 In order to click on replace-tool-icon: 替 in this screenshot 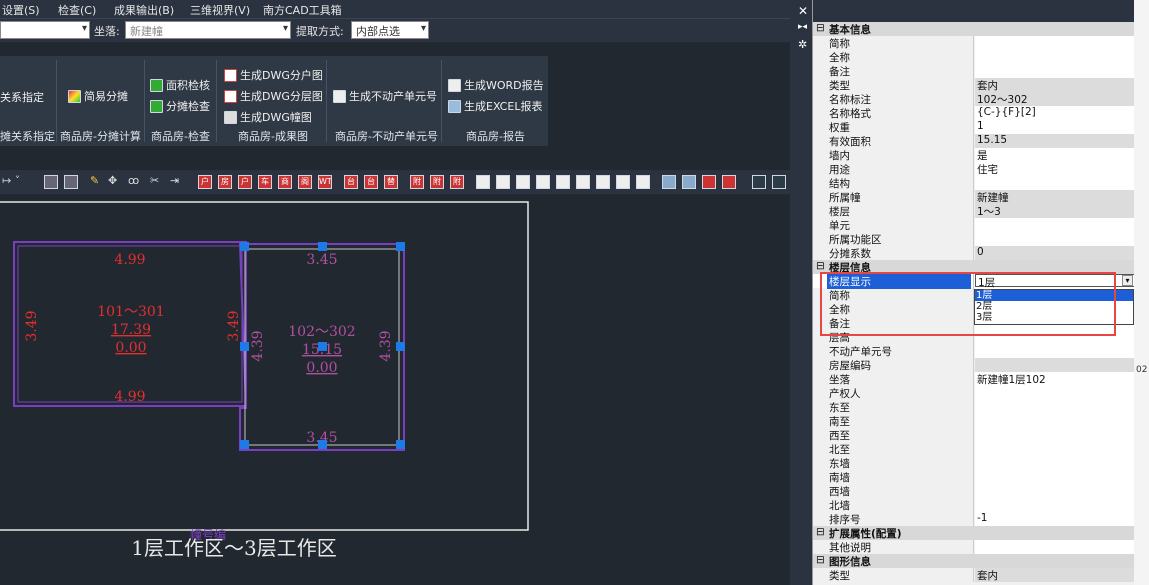, I will do `click(391, 182)`.